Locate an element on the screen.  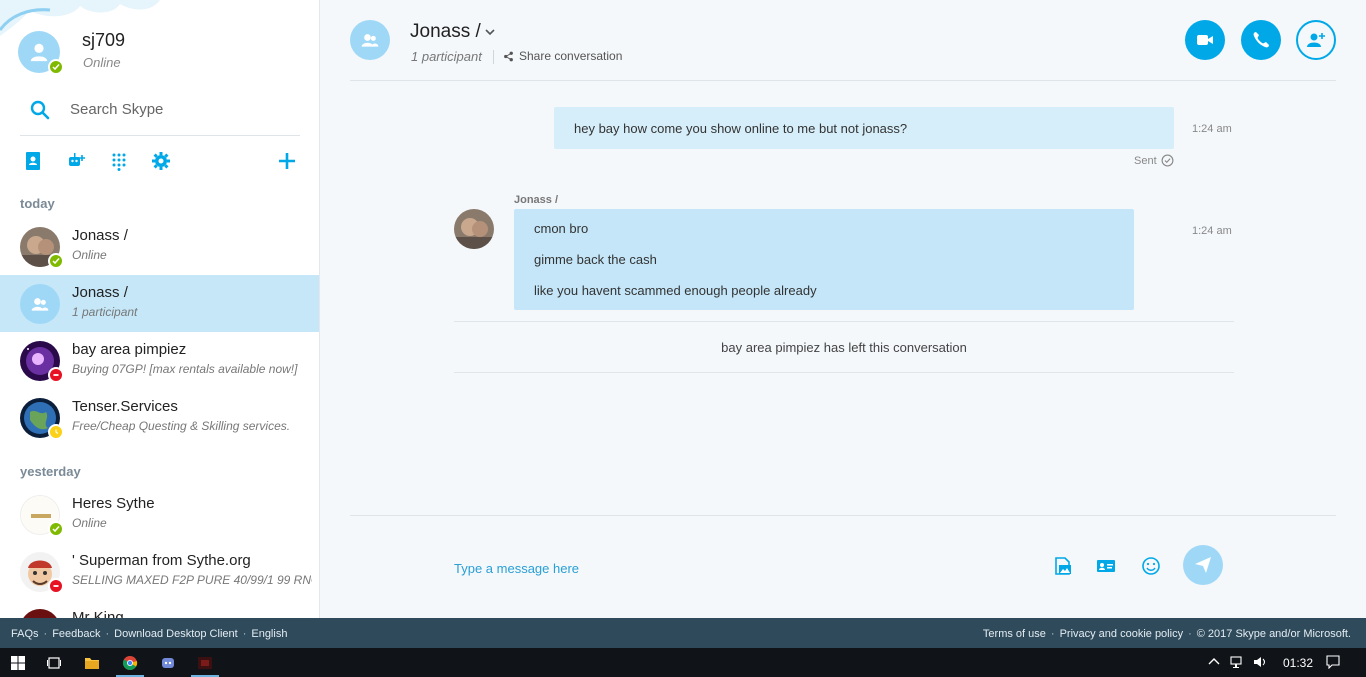
message-input is located at coordinates (704, 568).